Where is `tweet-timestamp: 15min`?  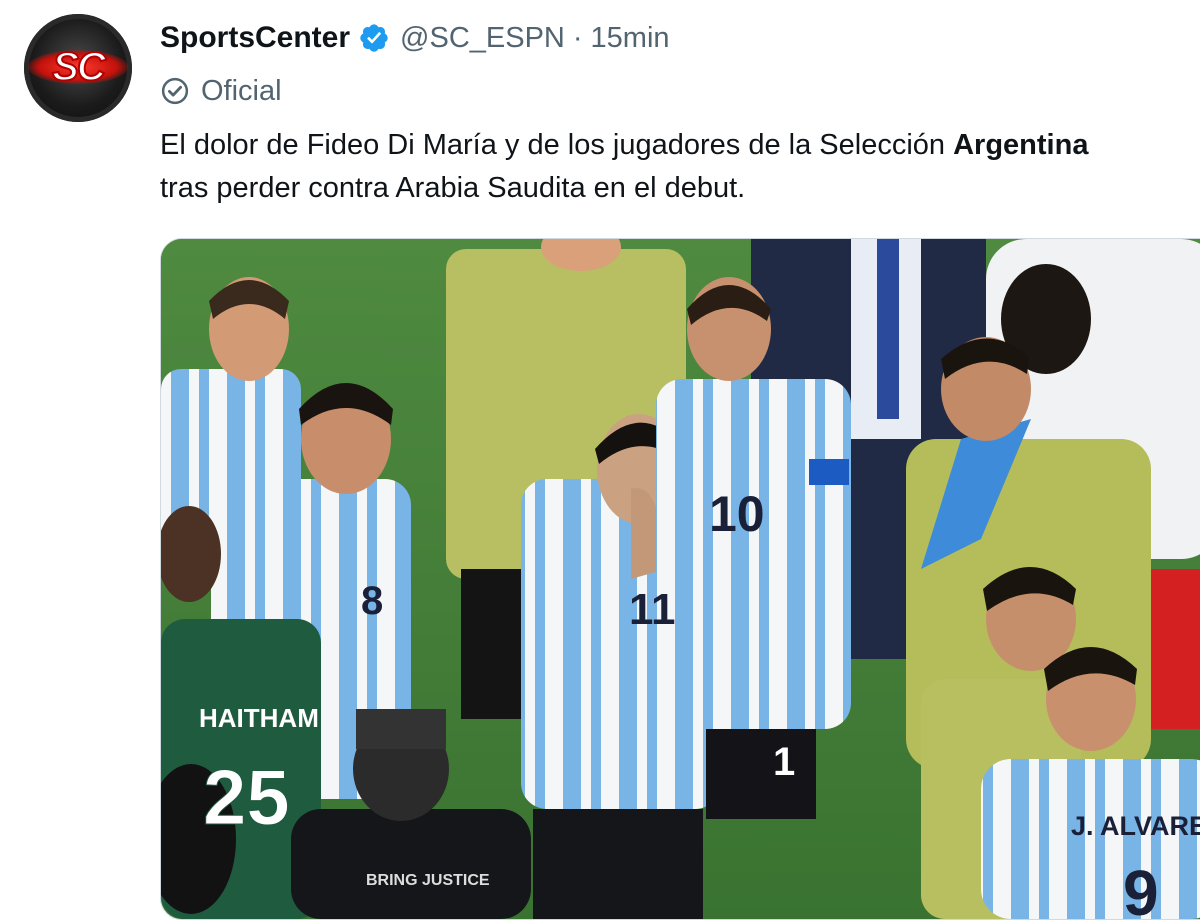
tweet-timestamp: 15min is located at coordinates (630, 38).